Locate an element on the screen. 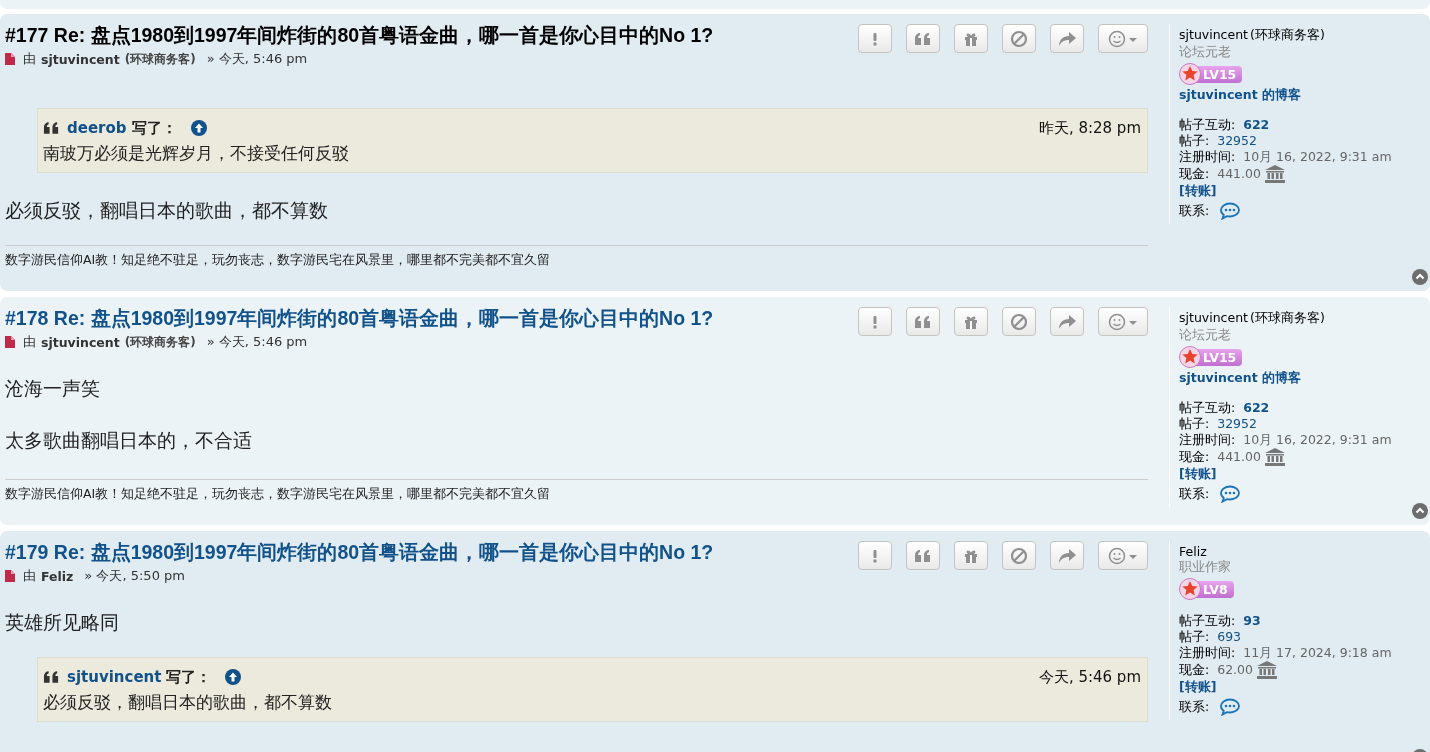  signature: 数字游民信仰AI教！知足绝不驻足，玩勿丧志，数字游民宅在风景里，哪里都不完美都不宜久留 is located at coordinates (576, 490).